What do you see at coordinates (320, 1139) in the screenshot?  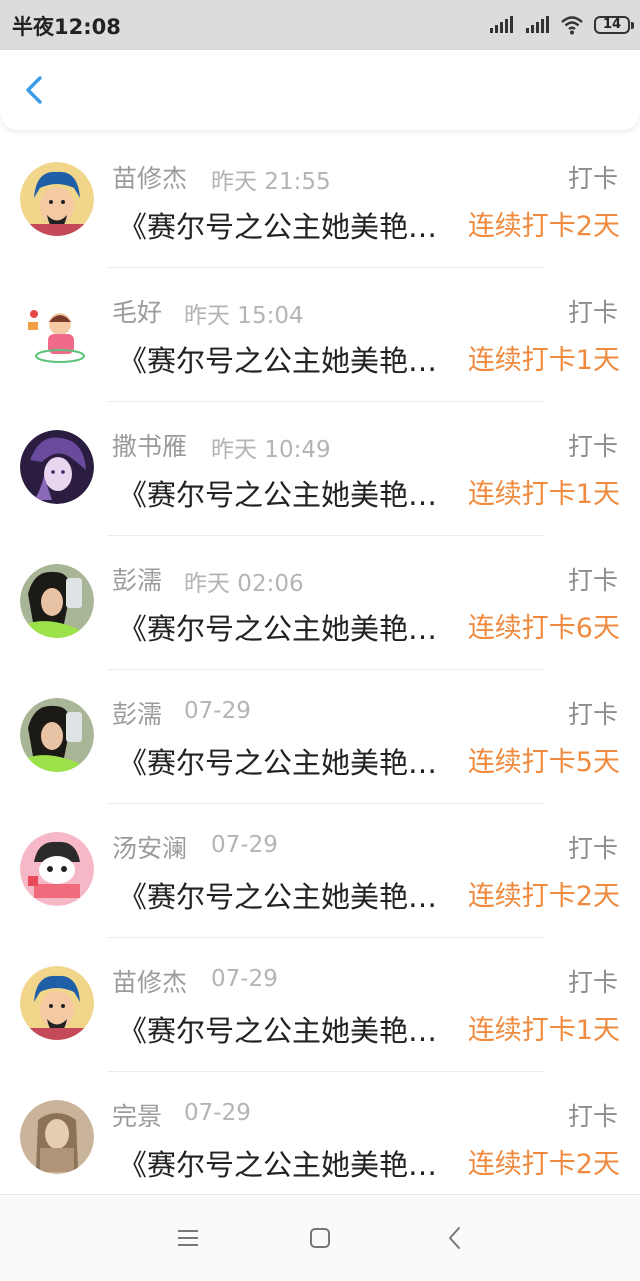 I see `list-item: 完景 07-29 打卡 《赛尔号之公主她美艳无双》 连续打卡2天` at bounding box center [320, 1139].